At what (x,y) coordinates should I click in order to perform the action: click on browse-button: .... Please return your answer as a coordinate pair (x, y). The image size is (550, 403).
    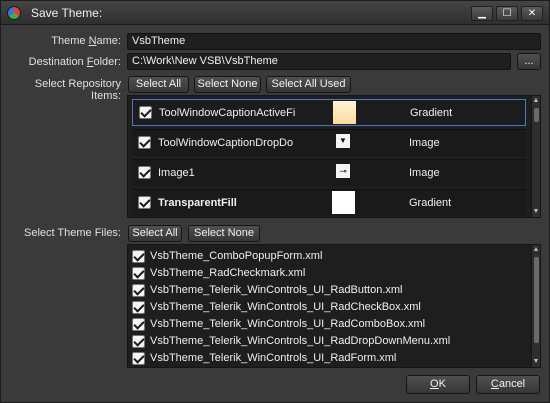
    Looking at the image, I should click on (529, 61).